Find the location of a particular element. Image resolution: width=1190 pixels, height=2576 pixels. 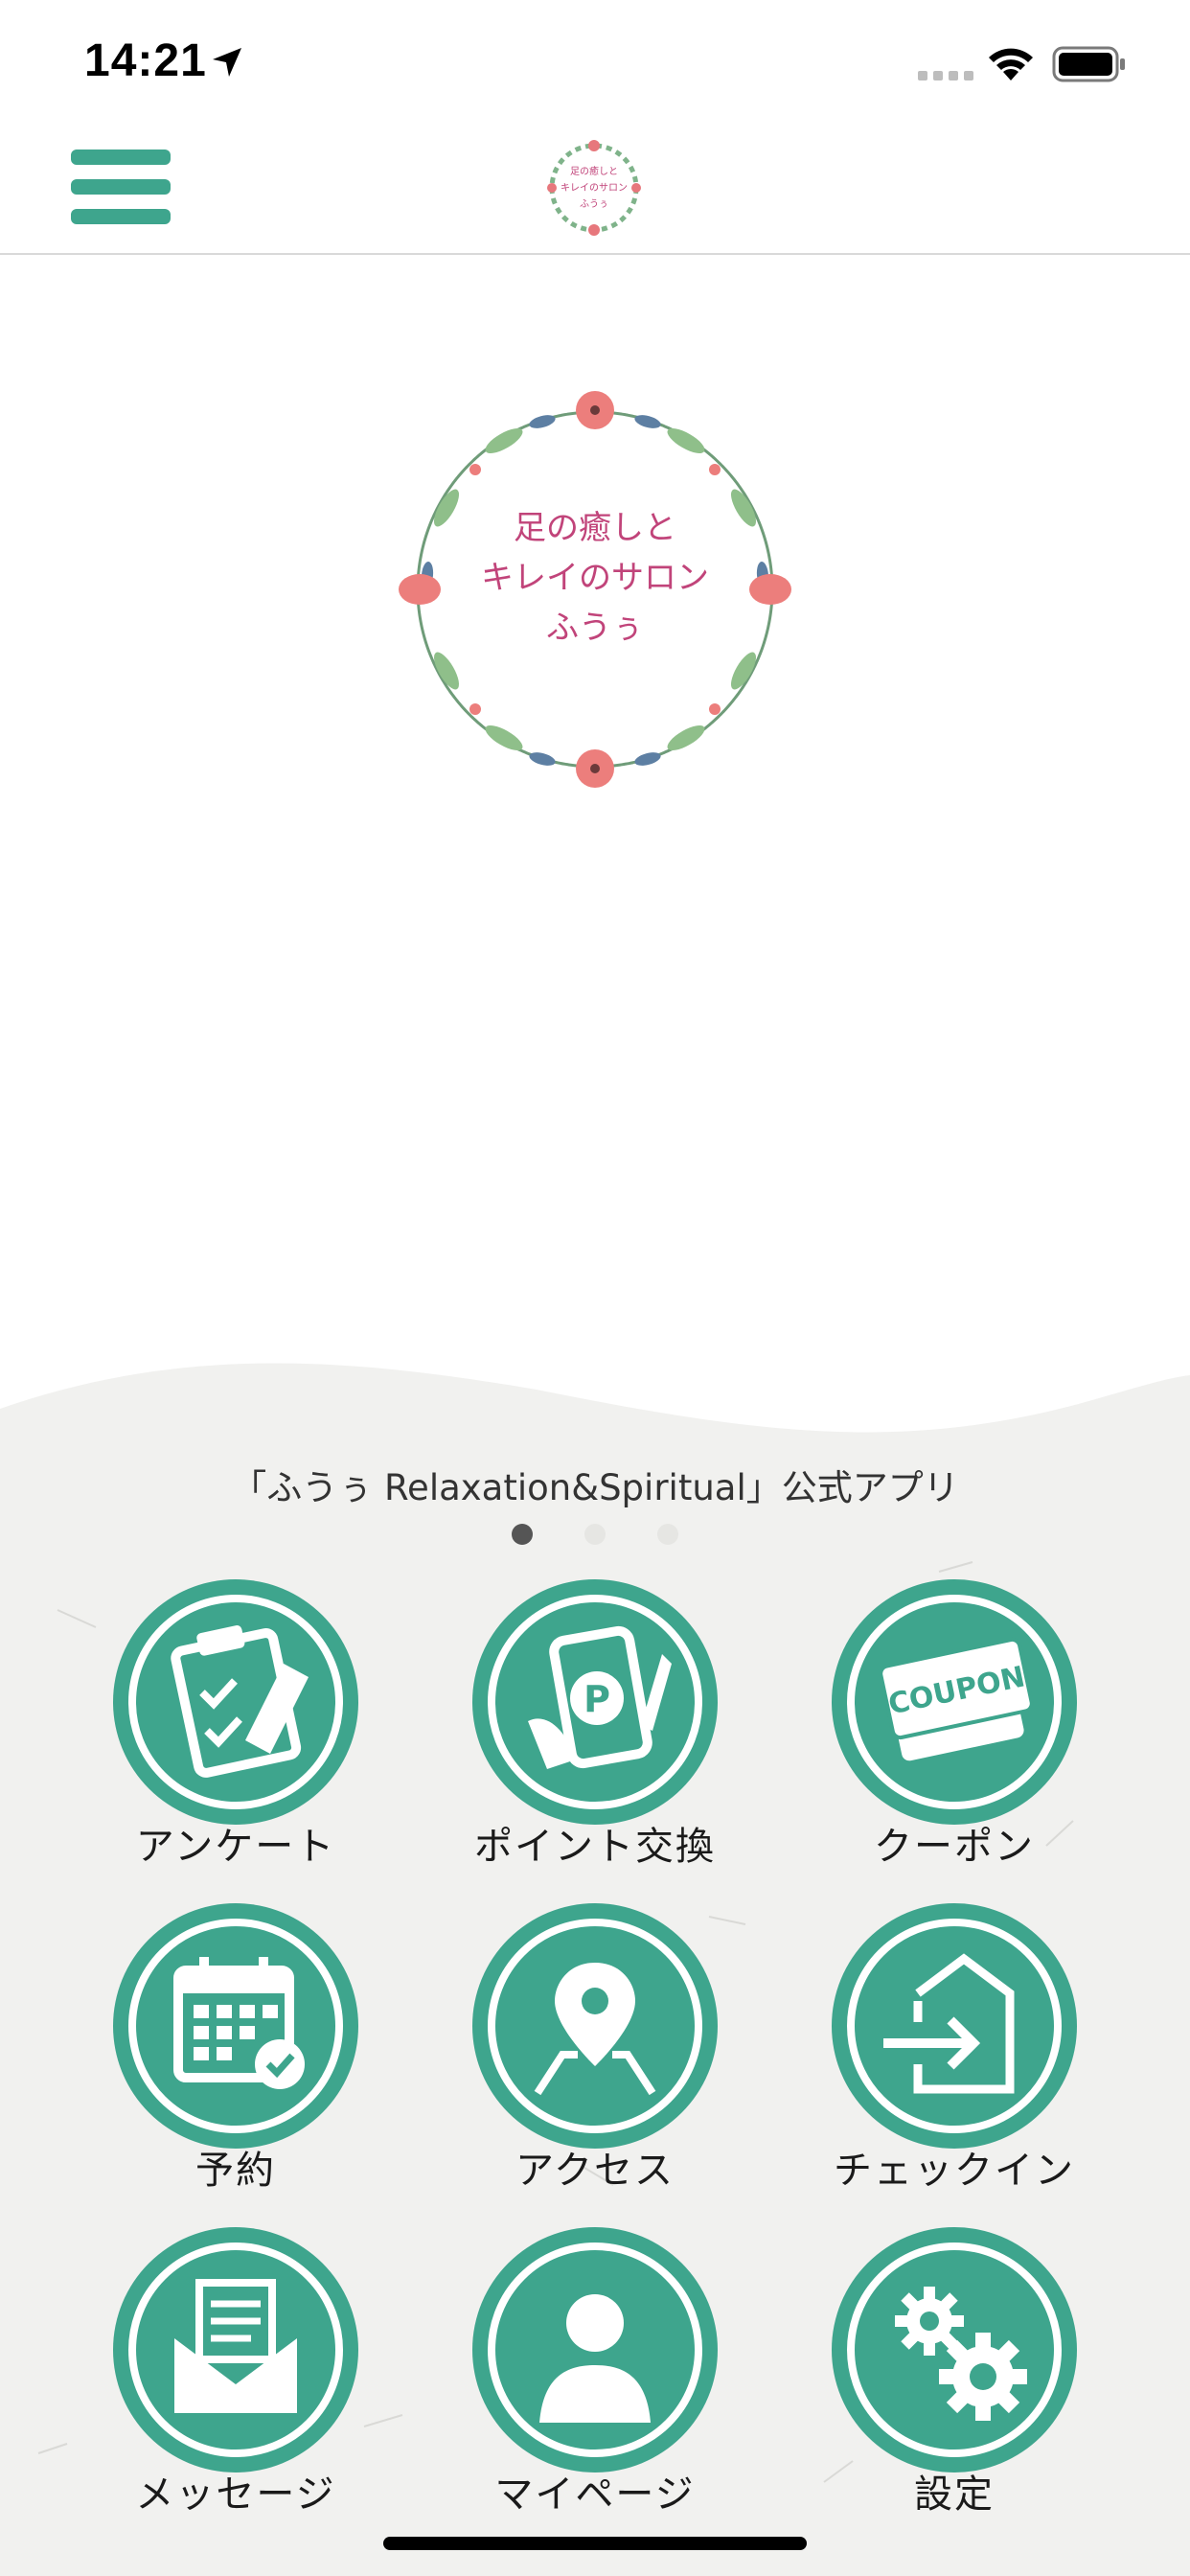

menu-item-settings: 設定 is located at coordinates (935, 2383).